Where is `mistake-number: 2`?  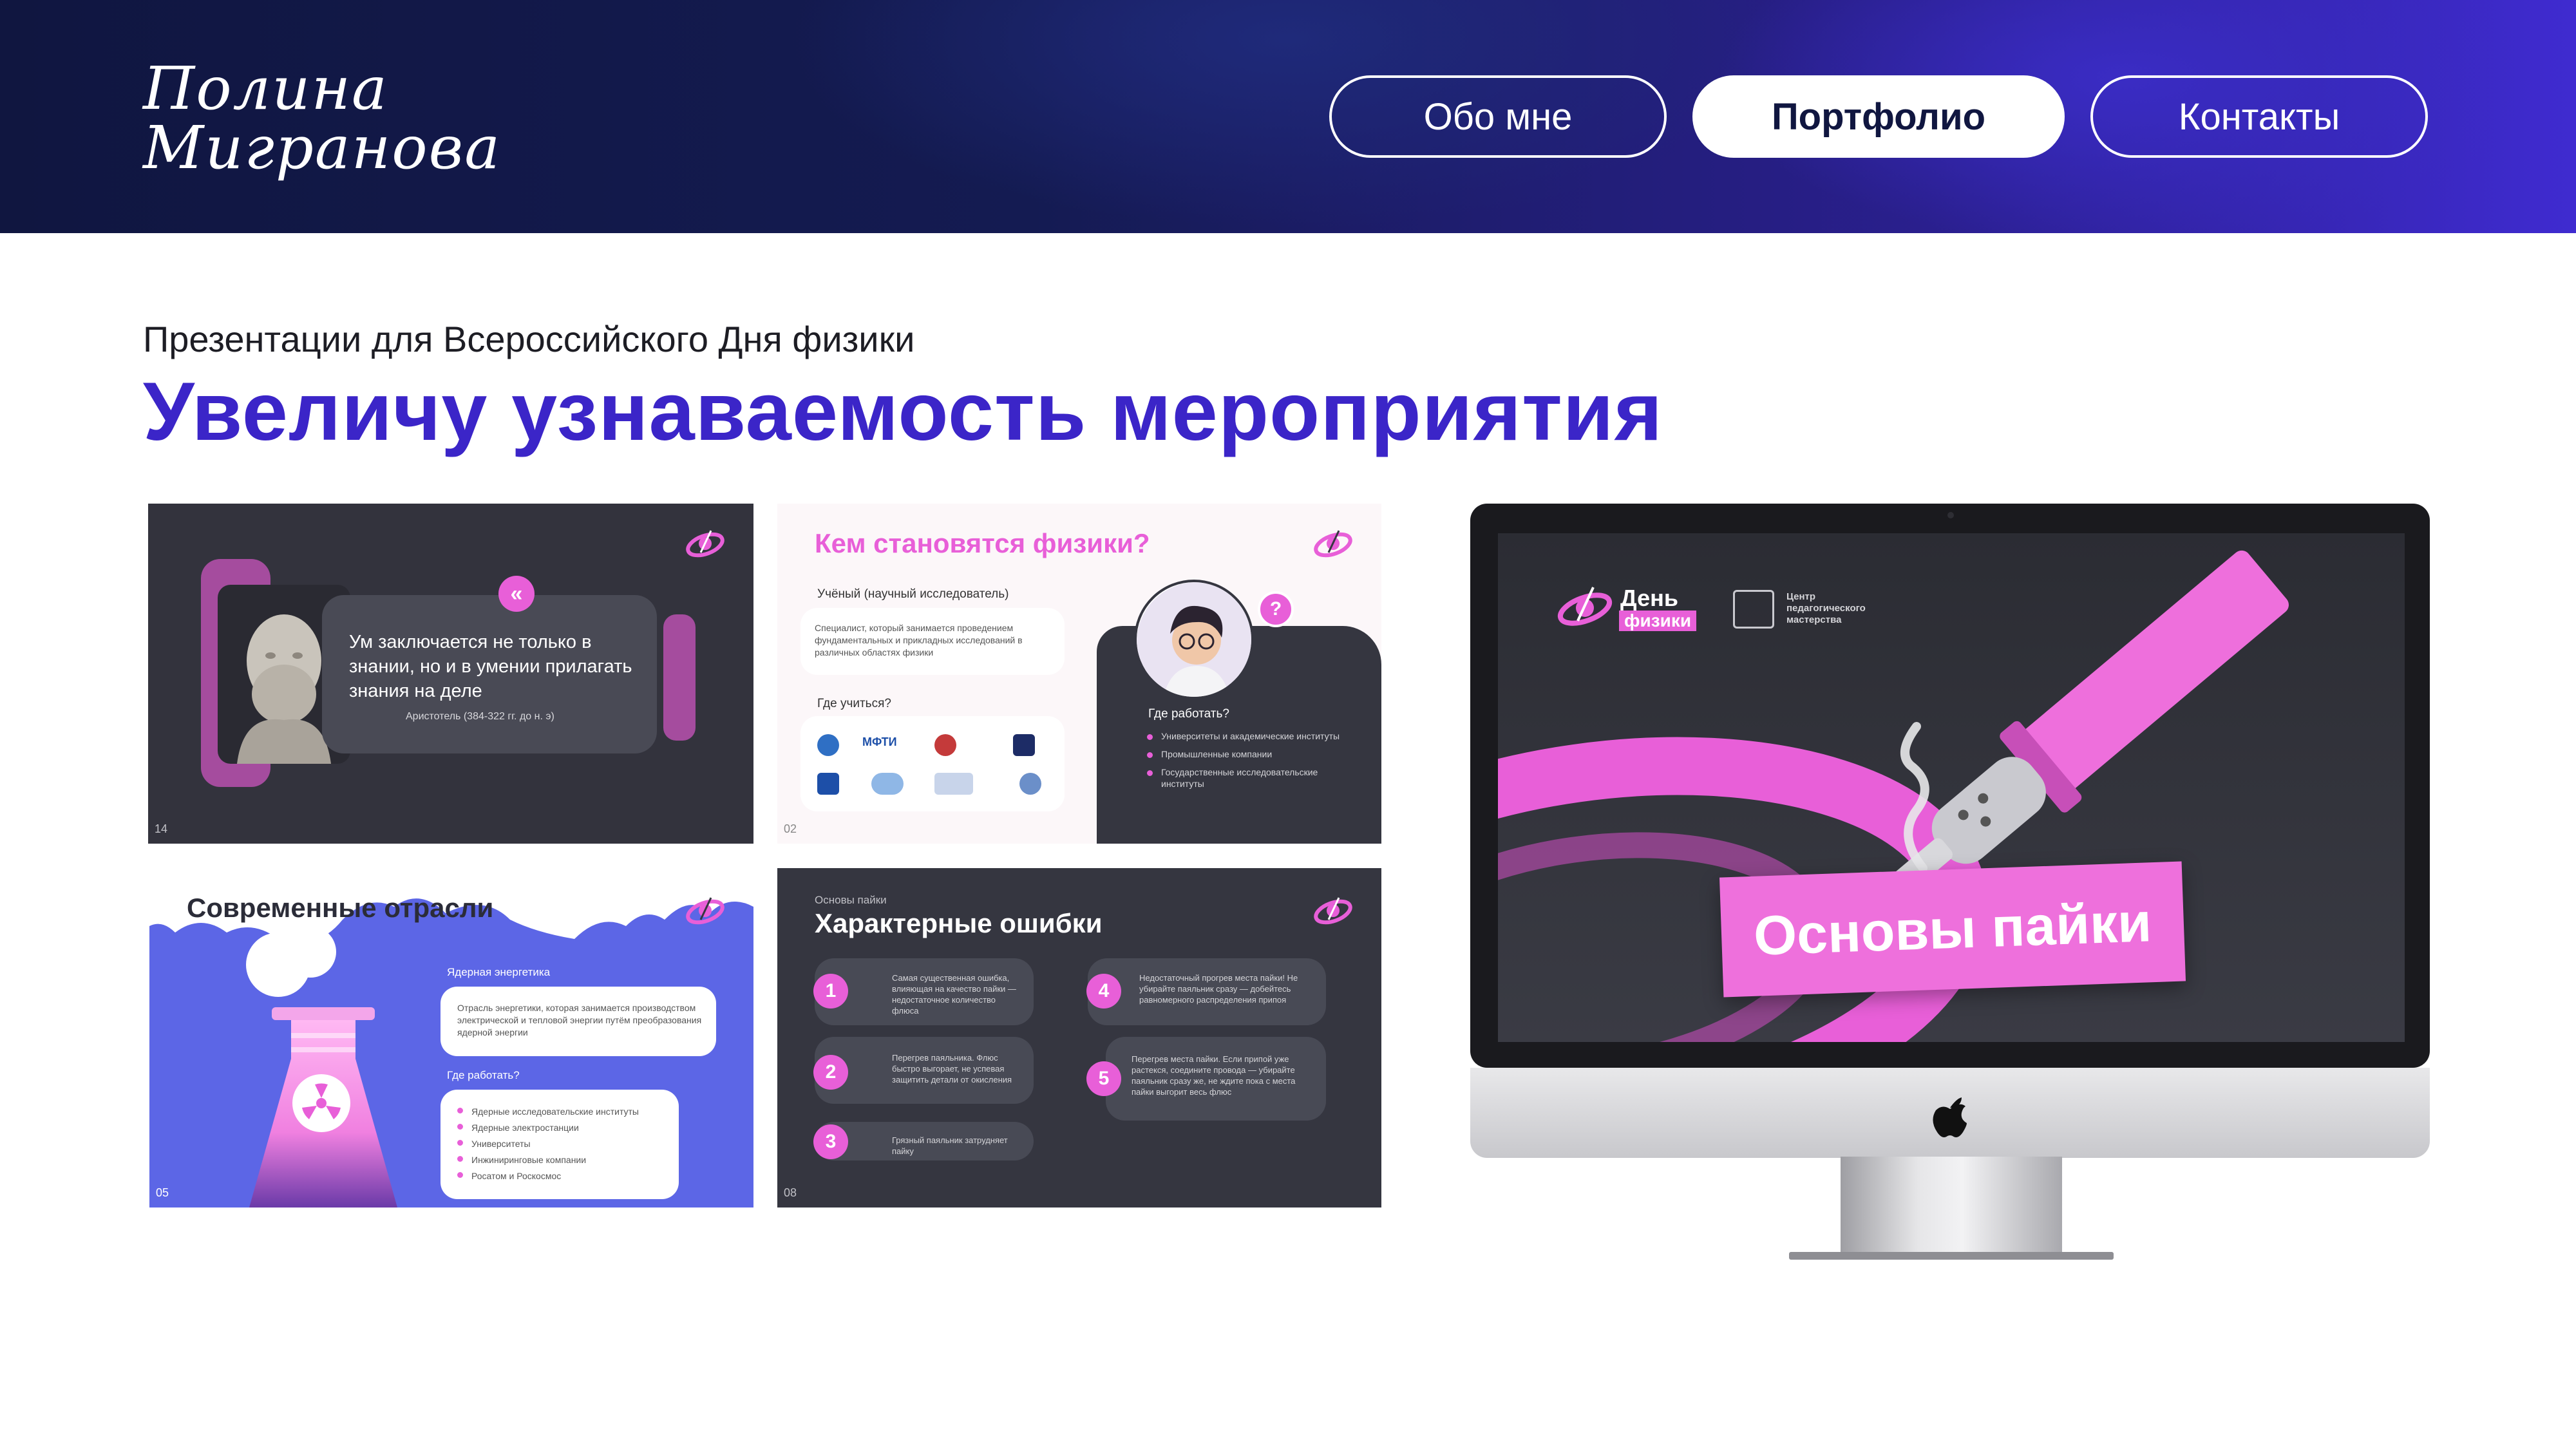
mistake-number: 2 is located at coordinates (830, 1072).